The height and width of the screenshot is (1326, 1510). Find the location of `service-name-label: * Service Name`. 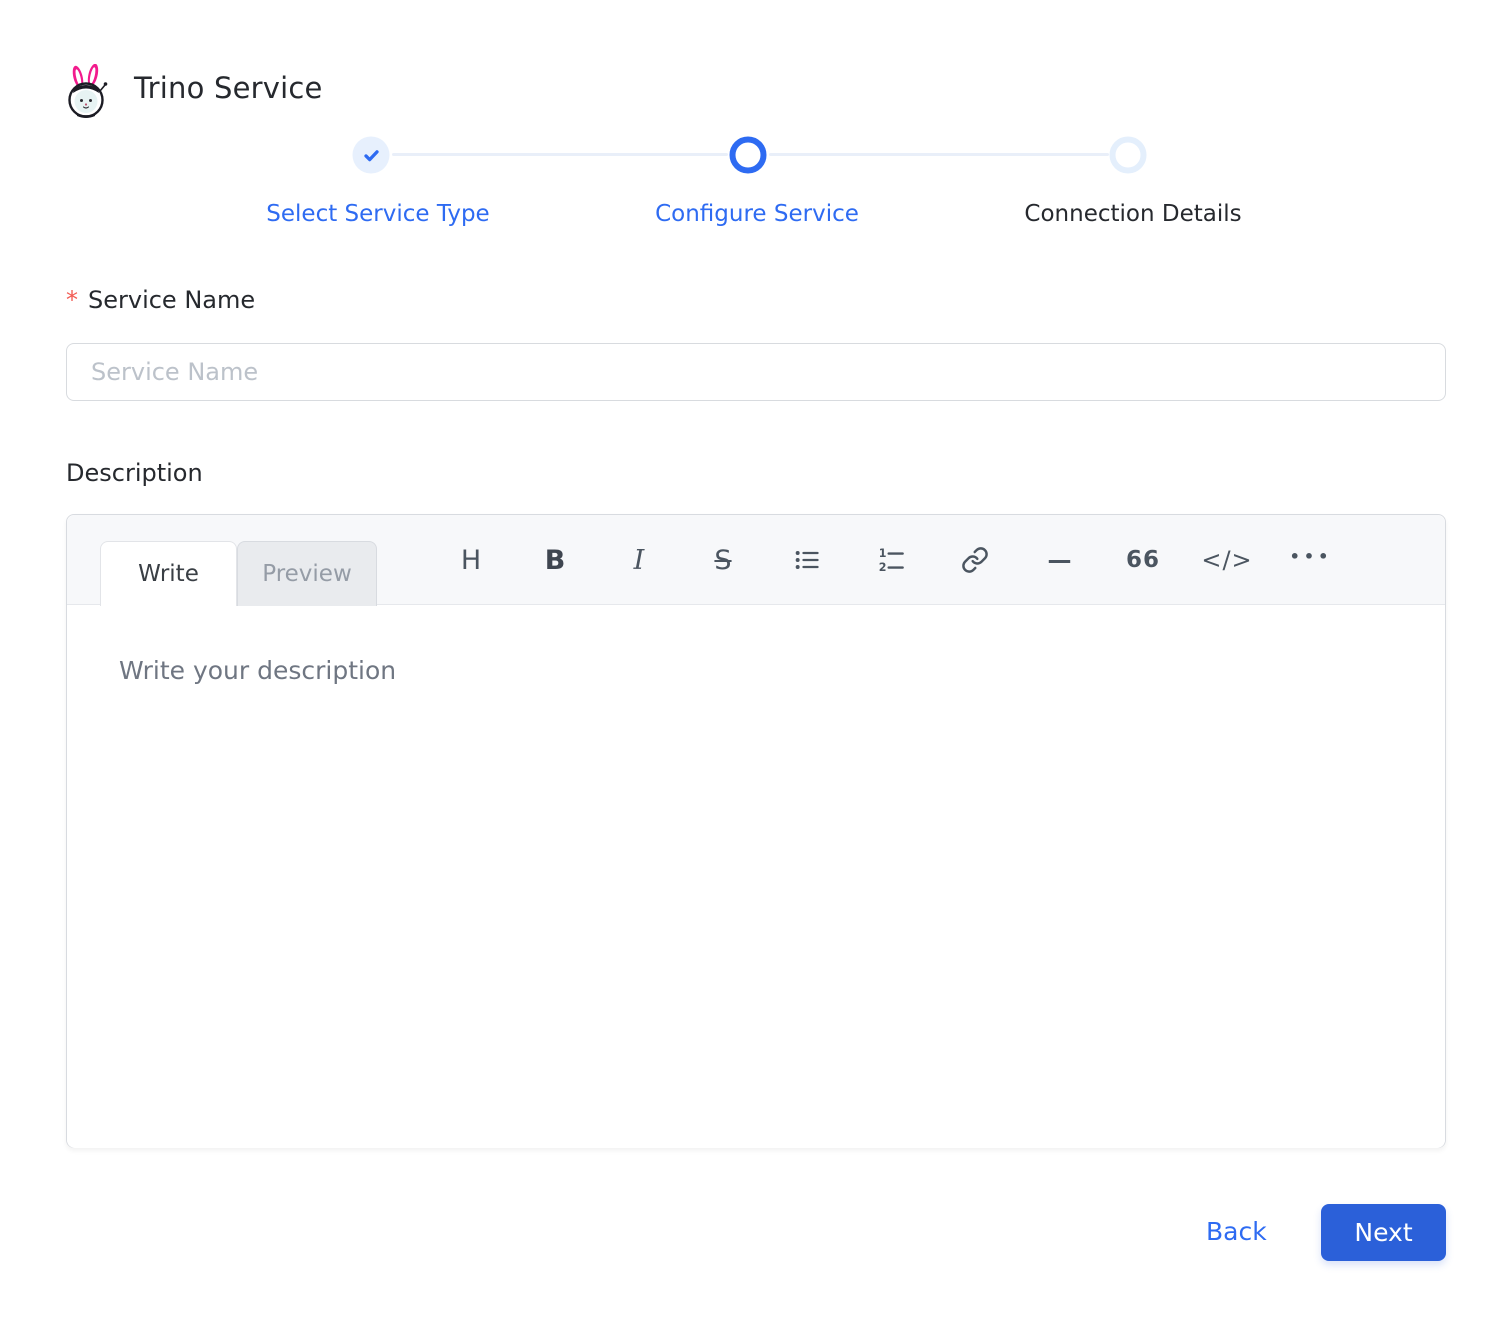

service-name-label: * Service Name is located at coordinates (160, 300).